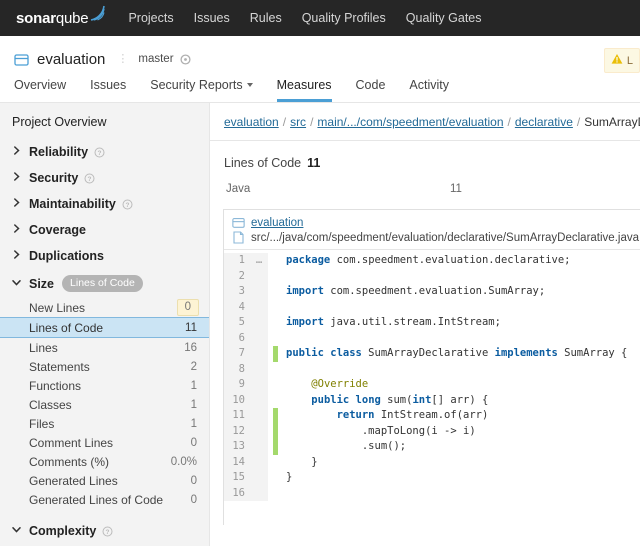  Describe the element at coordinates (96, 499) in the screenshot. I see `sidebar-metric-label: Generated Lines of Code` at that location.